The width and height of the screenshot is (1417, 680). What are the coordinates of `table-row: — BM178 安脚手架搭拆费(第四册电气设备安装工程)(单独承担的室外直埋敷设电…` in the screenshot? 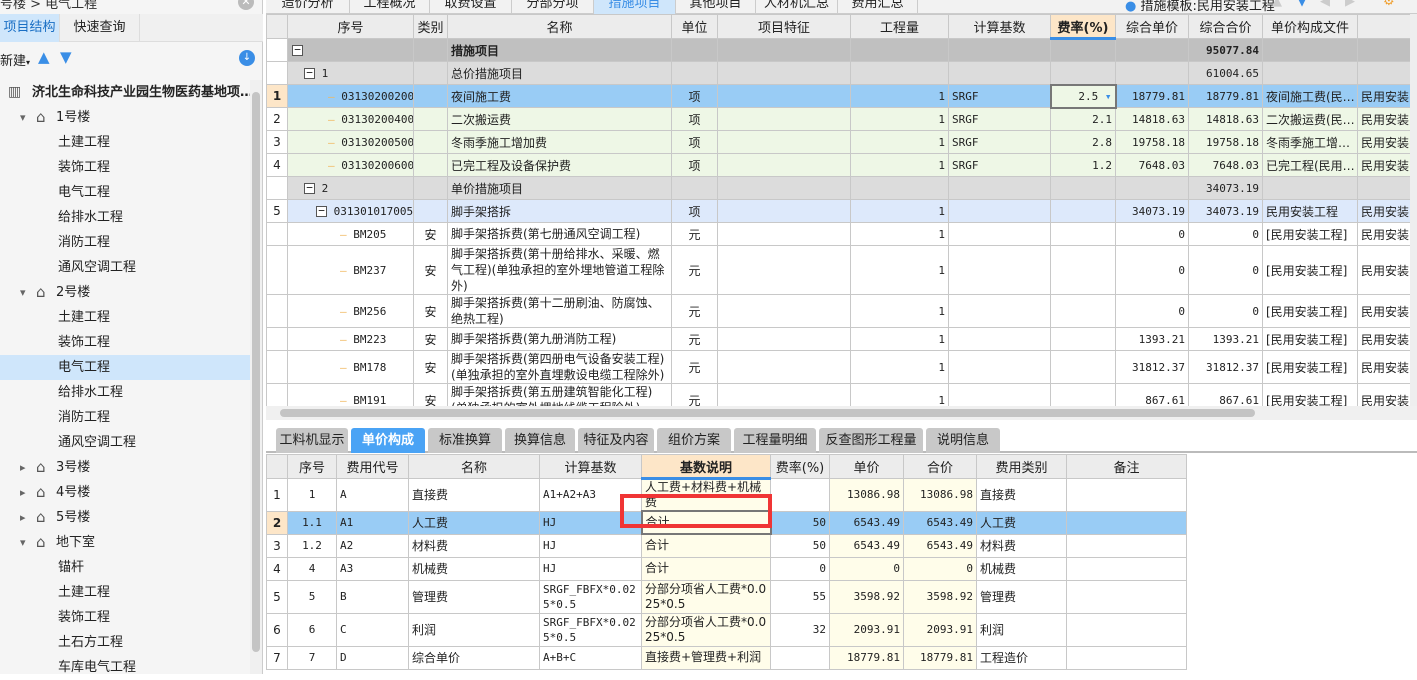 It's located at (838, 367).